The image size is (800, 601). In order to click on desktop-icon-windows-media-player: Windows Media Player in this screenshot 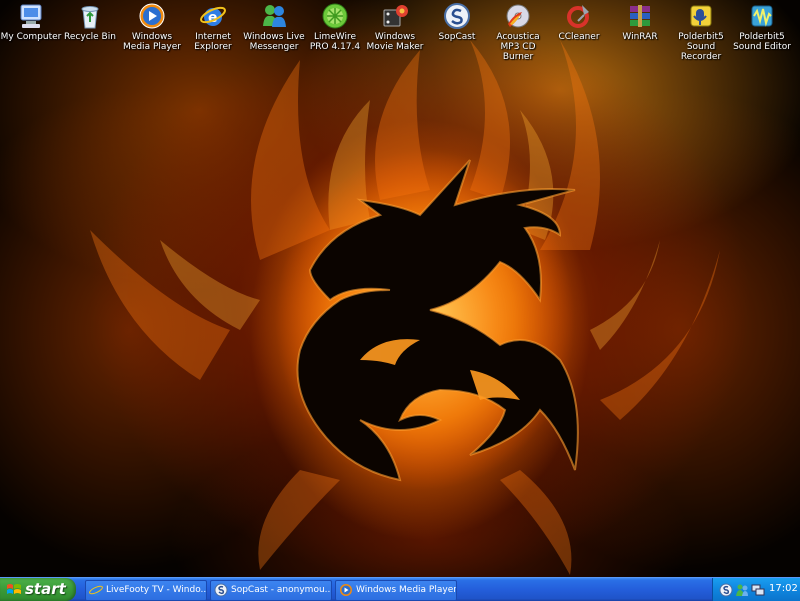, I will do `click(152, 27)`.